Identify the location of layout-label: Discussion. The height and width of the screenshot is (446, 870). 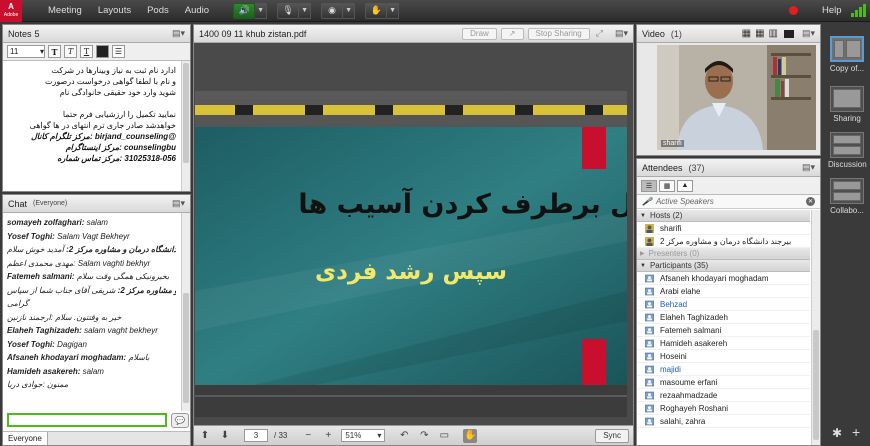
(847, 164).